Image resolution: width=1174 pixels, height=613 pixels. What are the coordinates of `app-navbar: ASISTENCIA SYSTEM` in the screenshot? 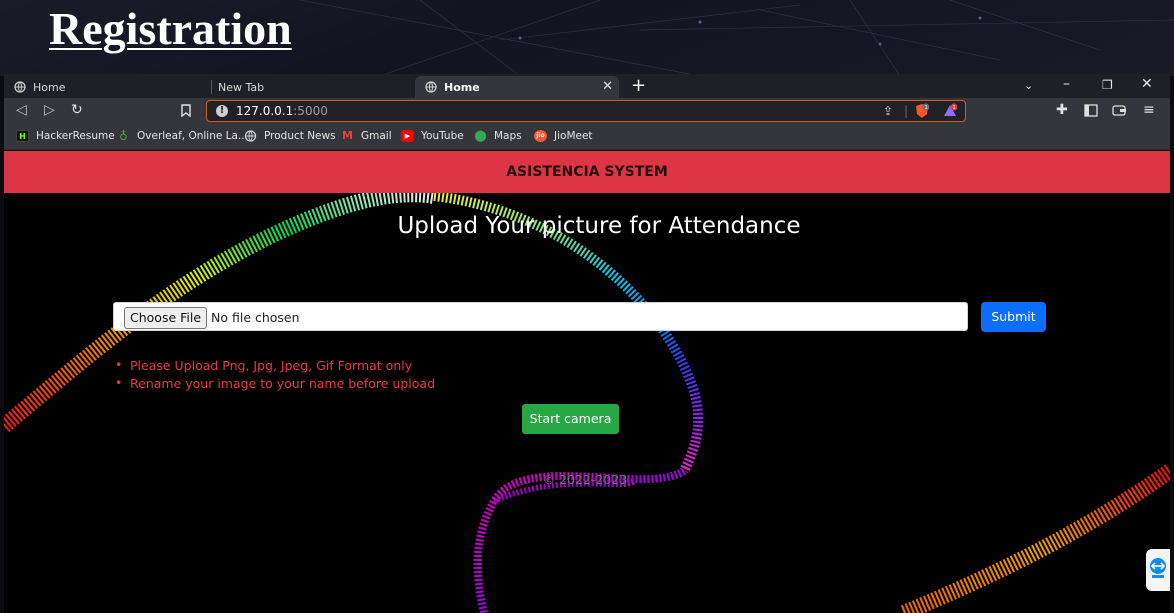 It's located at (587, 172).